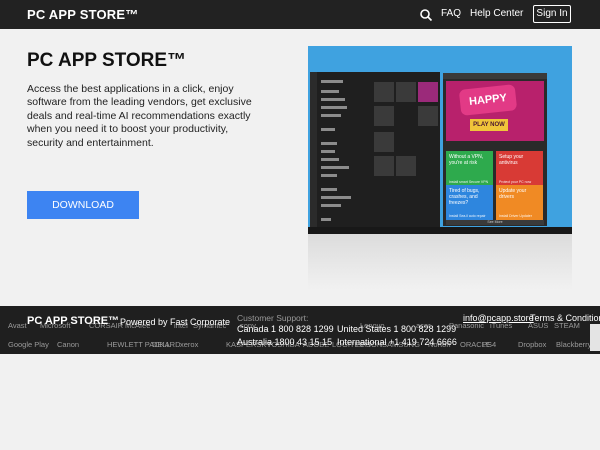 The height and width of the screenshot is (450, 600). What do you see at coordinates (466, 160) in the screenshot?
I see `card-title: Without a VPN, you're at risk` at bounding box center [466, 160].